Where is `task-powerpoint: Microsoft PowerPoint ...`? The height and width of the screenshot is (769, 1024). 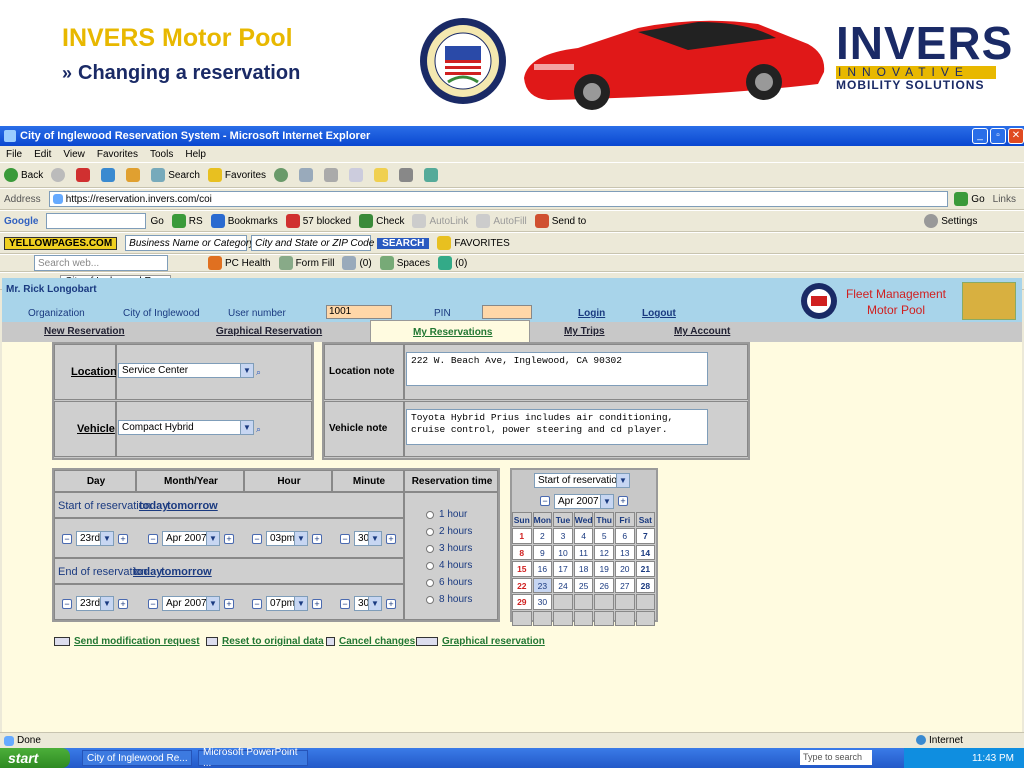
task-powerpoint: Microsoft PowerPoint ... is located at coordinates (253, 758).